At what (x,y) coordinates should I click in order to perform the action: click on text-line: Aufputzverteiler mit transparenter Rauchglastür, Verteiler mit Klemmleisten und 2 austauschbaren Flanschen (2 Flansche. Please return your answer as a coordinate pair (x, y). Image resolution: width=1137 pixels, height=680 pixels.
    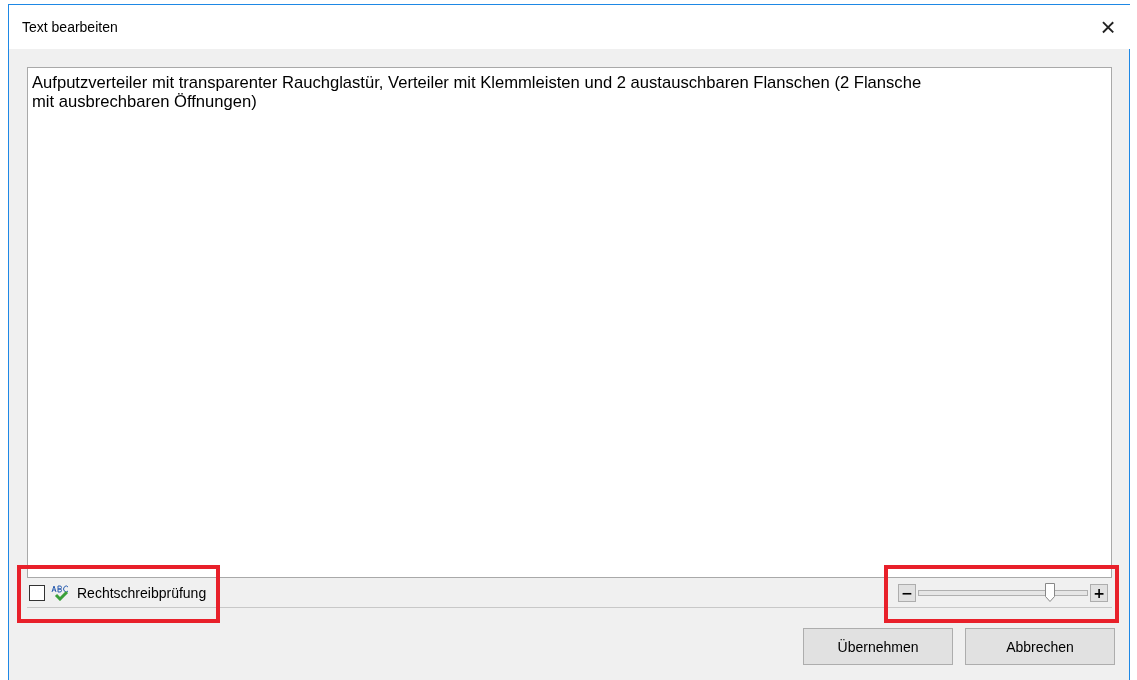
    Looking at the image, I should click on (477, 82).